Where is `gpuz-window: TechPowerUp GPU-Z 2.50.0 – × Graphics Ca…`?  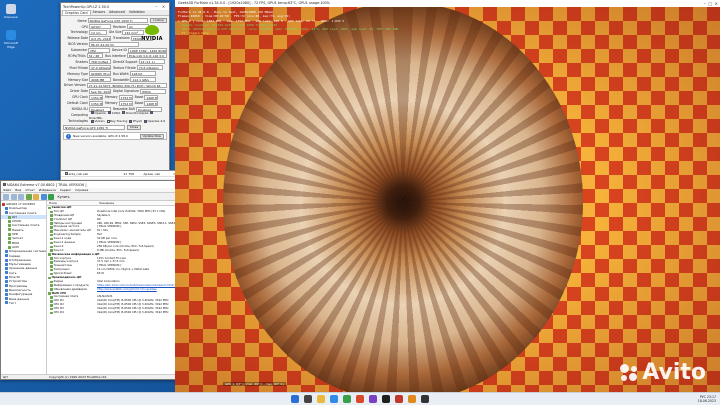
gpuz-window: TechPowerUp GPU-Z 2.50.0 – × Graphics Ca… is located at coordinates (115, 91).